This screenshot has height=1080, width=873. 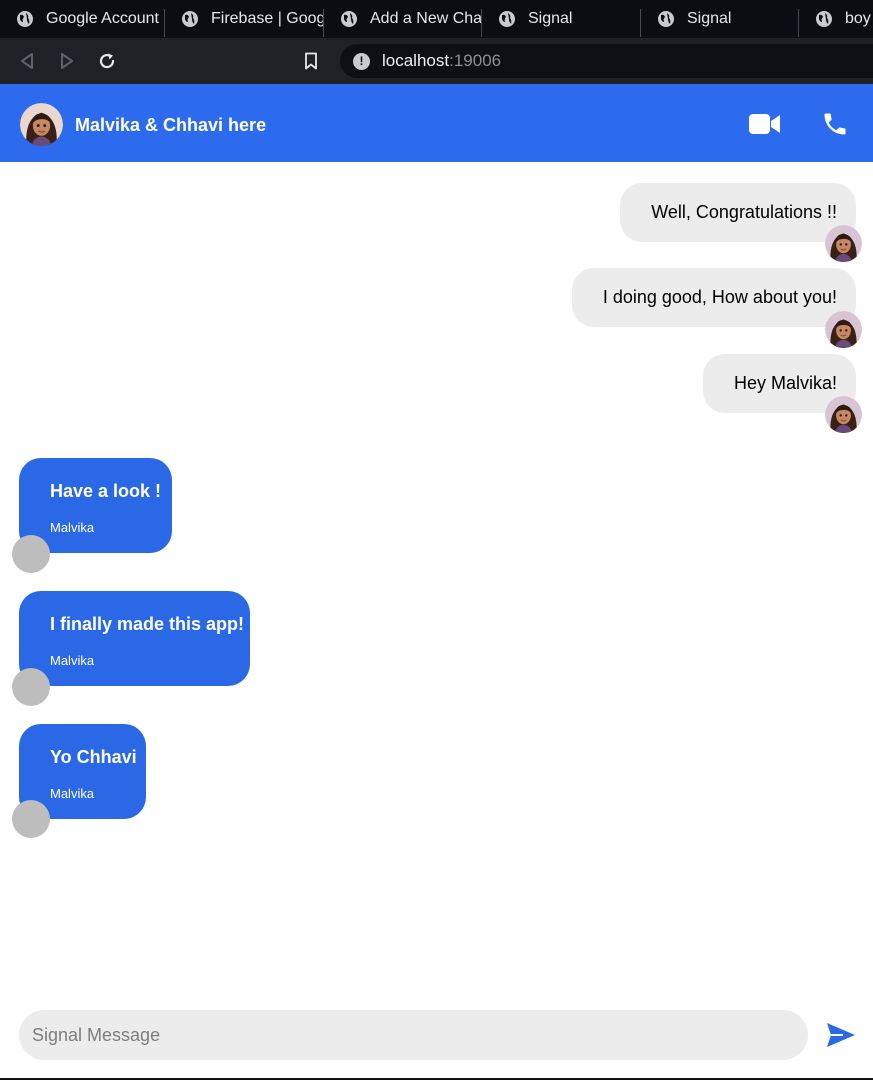 I want to click on send-button, so click(x=841, y=1035).